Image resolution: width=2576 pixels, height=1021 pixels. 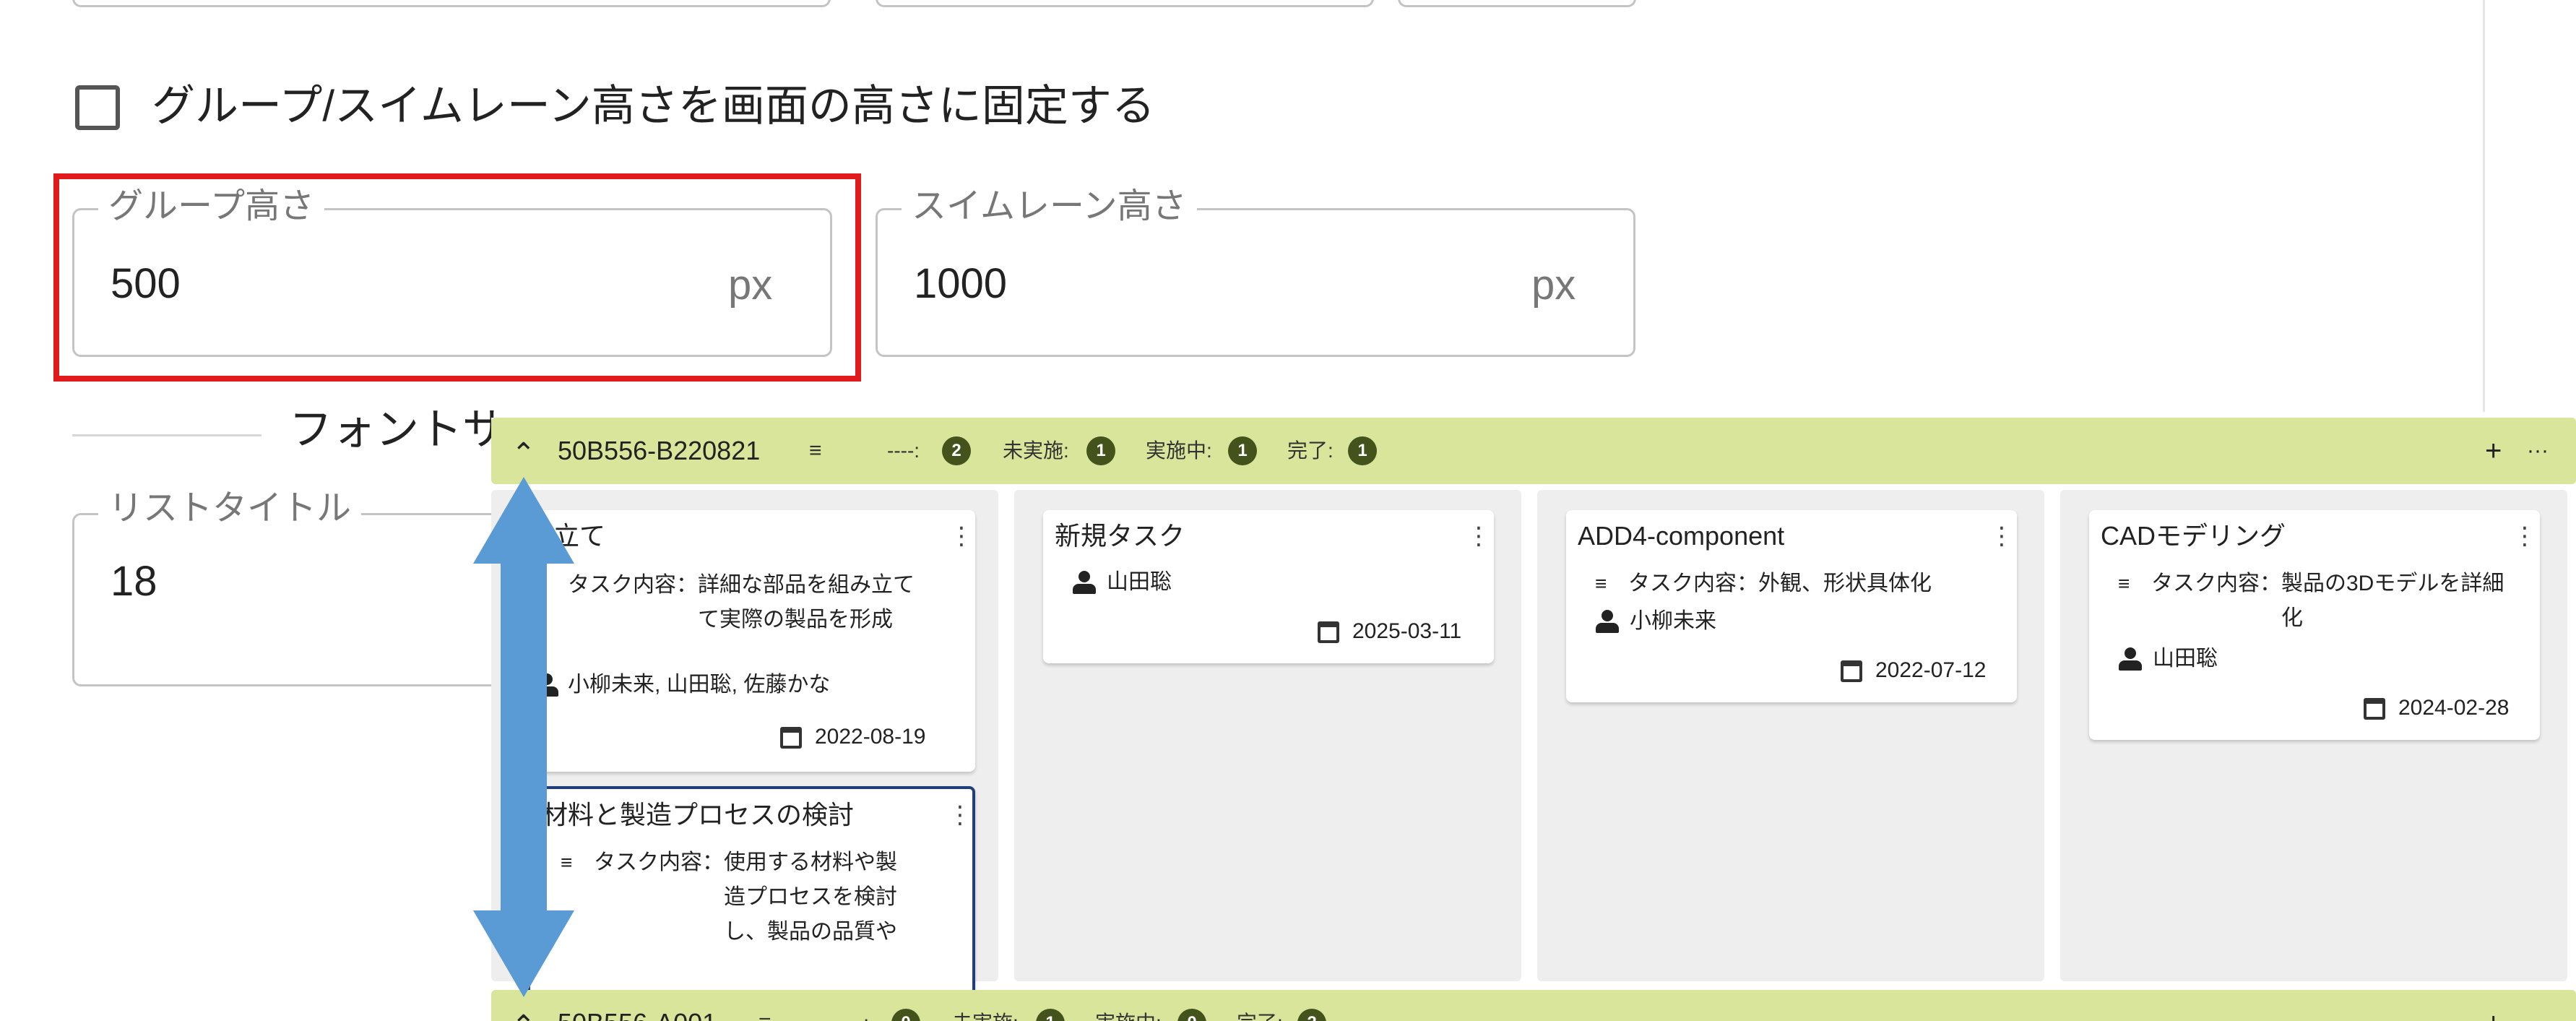 What do you see at coordinates (810, 897) in the screenshot?
I see `card-description: 使用する材料や製造プロセスを検討し、製品の品質や性能に影響を与え` at bounding box center [810, 897].